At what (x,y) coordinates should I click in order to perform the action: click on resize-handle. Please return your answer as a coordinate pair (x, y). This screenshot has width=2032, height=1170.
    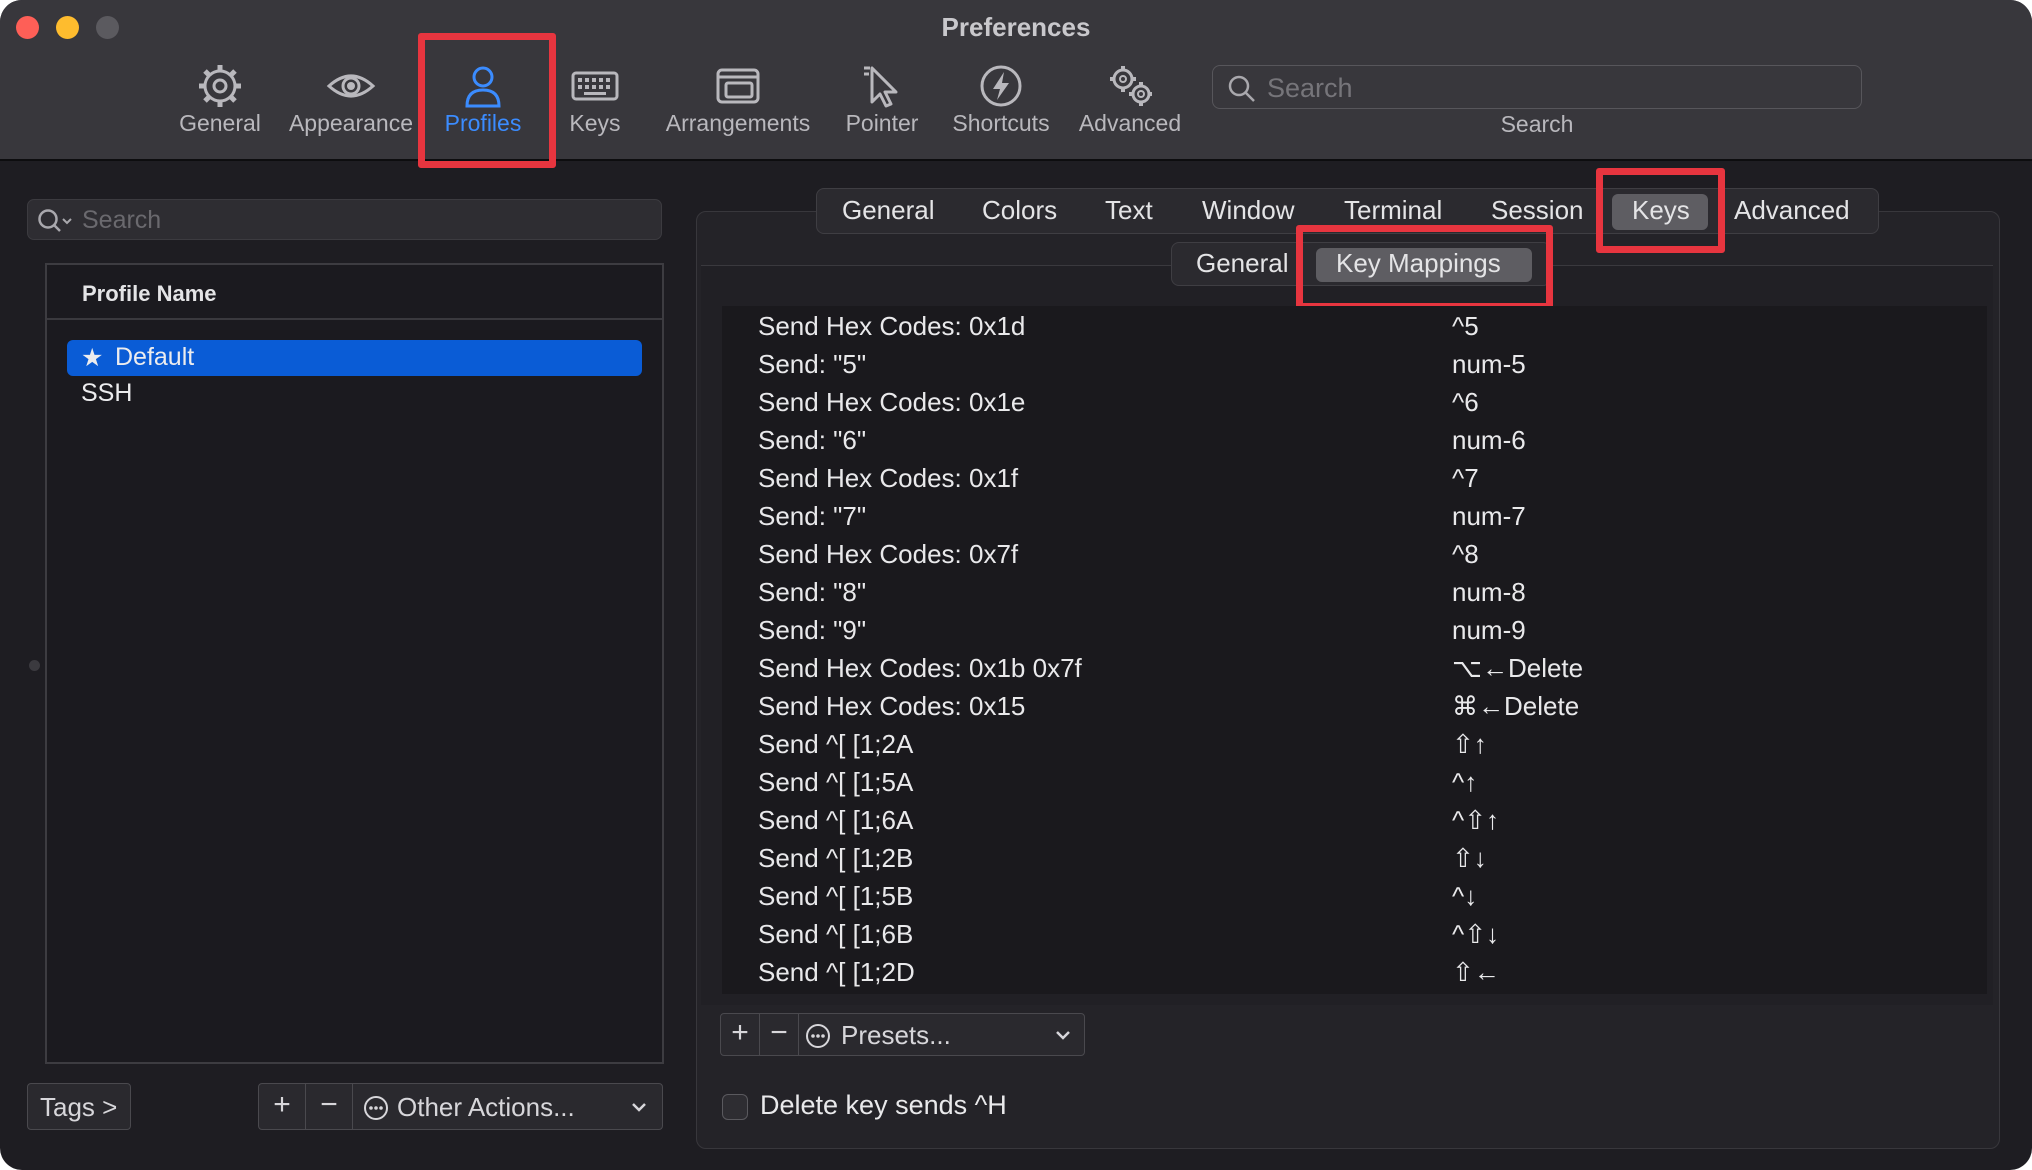
    Looking at the image, I should click on (34, 665).